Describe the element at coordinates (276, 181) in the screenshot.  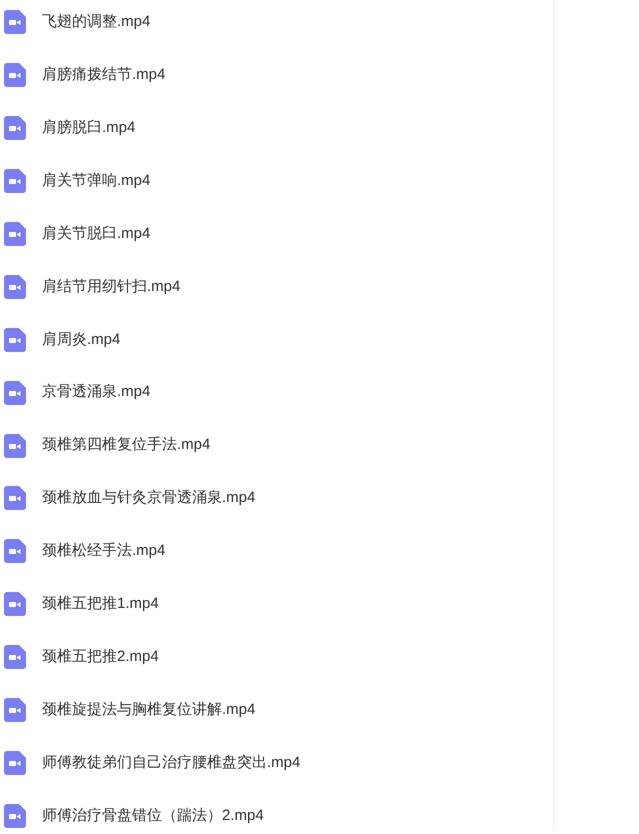
I see `file-item: 肩关节弹响.mp4` at that location.